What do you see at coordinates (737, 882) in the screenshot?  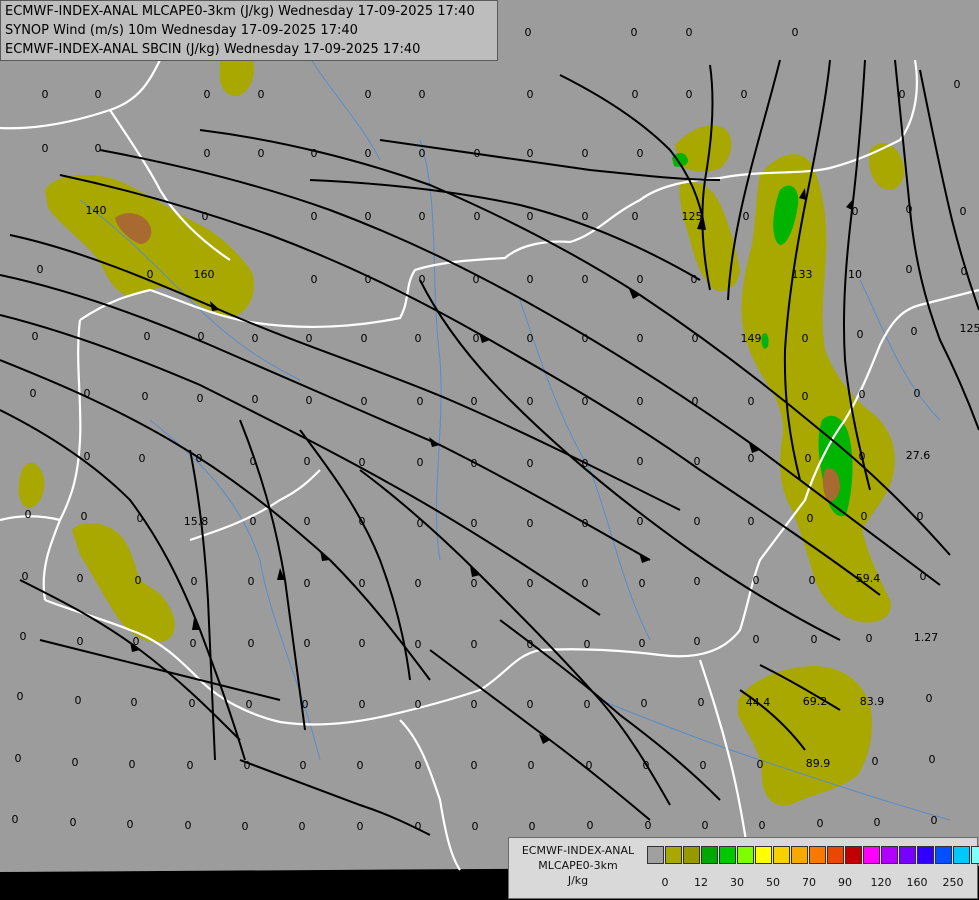 I see `legend-tick-label: 30` at bounding box center [737, 882].